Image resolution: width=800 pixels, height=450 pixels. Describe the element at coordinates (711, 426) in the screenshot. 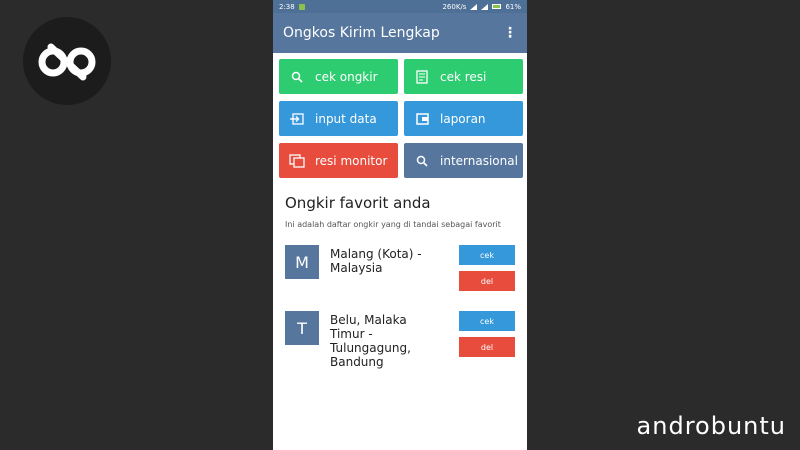

I see `watermark-text: androbuntu` at that location.